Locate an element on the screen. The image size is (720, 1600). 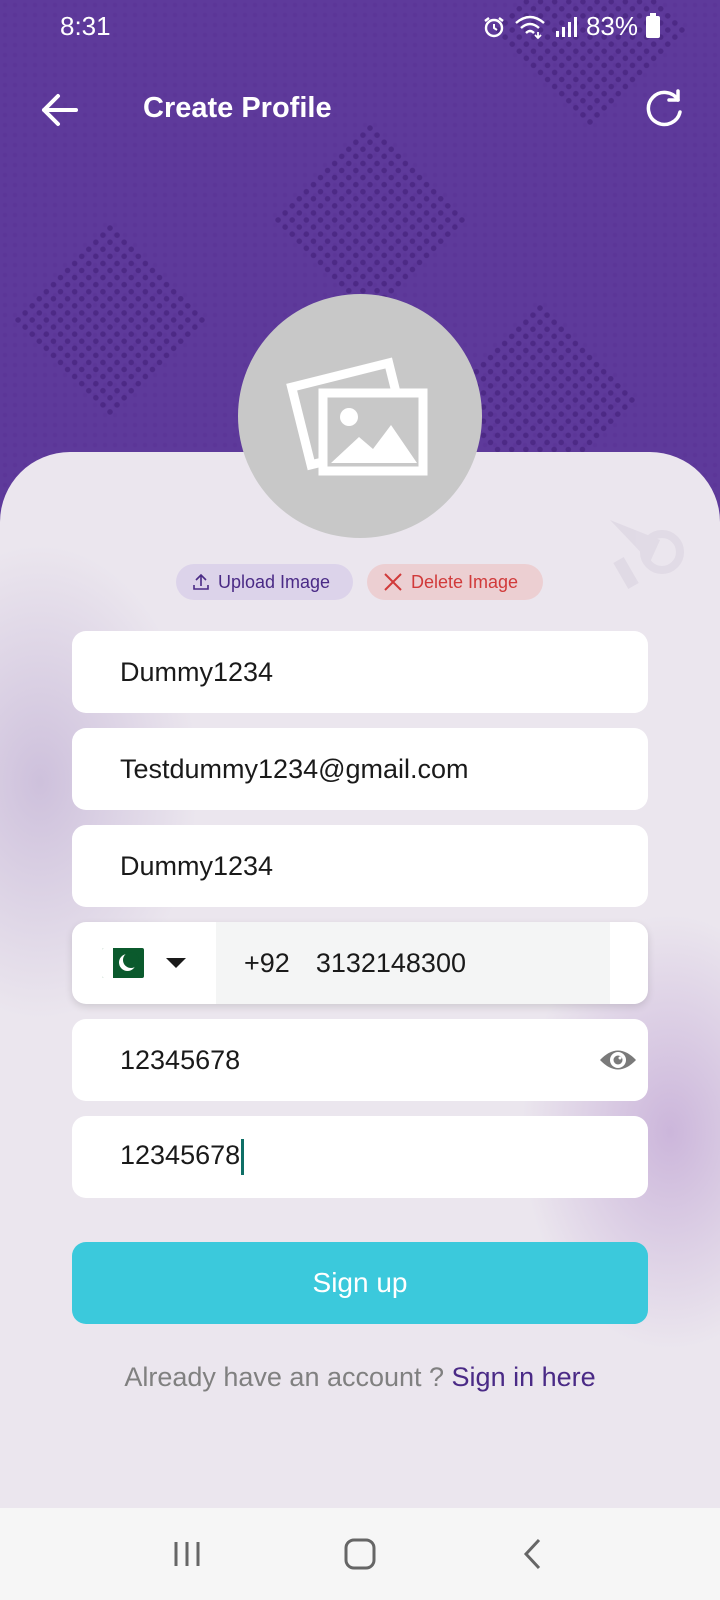
email-value: Testdummy1234@gmail.com is located at coordinates (294, 768).